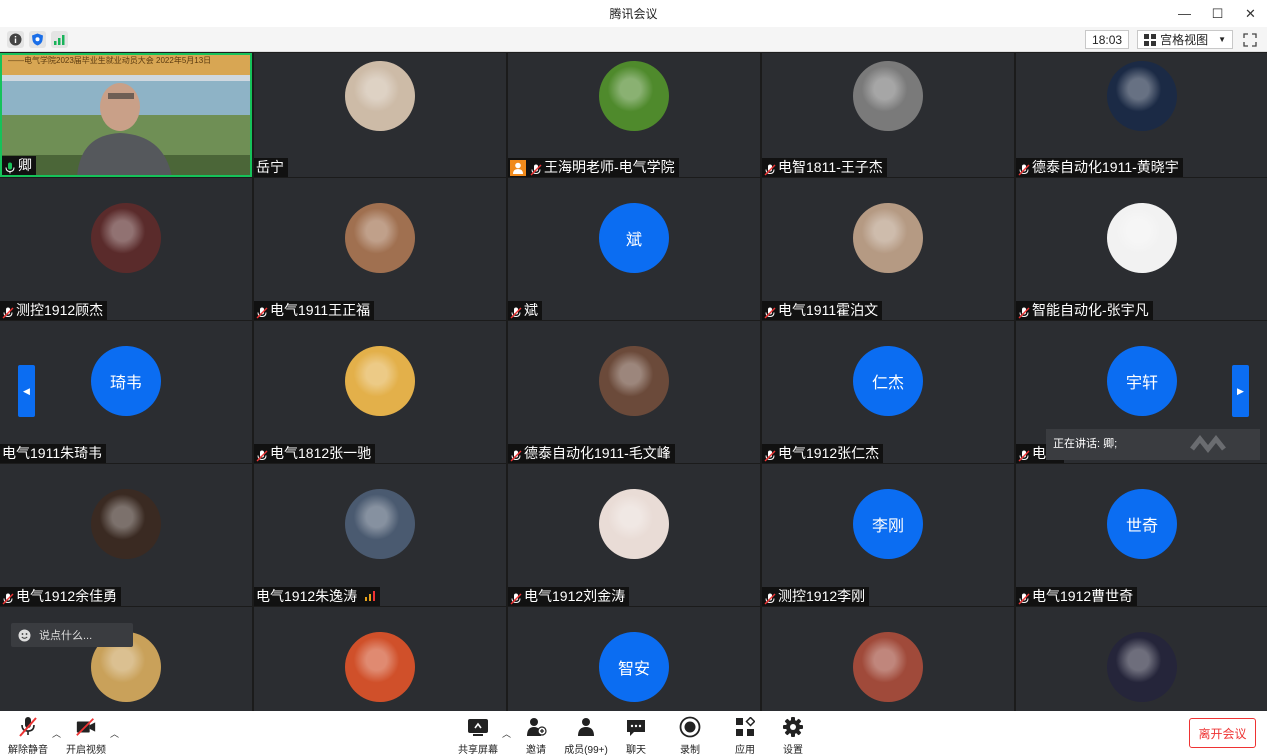  I want to click on participant-tile: 琦韦电气1911朱琦韦, so click(126, 392).